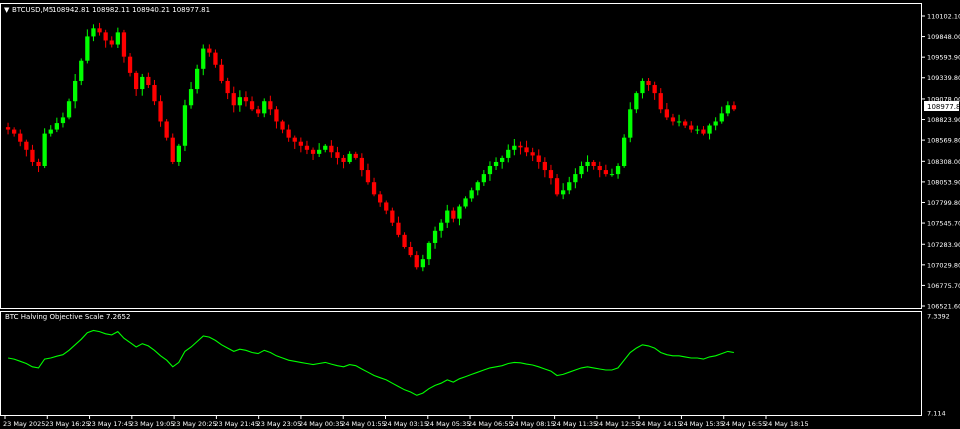 Image resolution: width=960 pixels, height=429 pixels. Describe the element at coordinates (943, 78) in the screenshot. I see `price-tick-label: 109339.80` at that location.